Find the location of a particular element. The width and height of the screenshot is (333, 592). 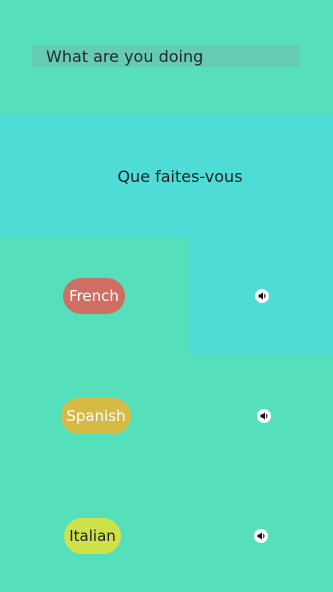

phrase-input-text: What are you doing is located at coordinates (125, 56).